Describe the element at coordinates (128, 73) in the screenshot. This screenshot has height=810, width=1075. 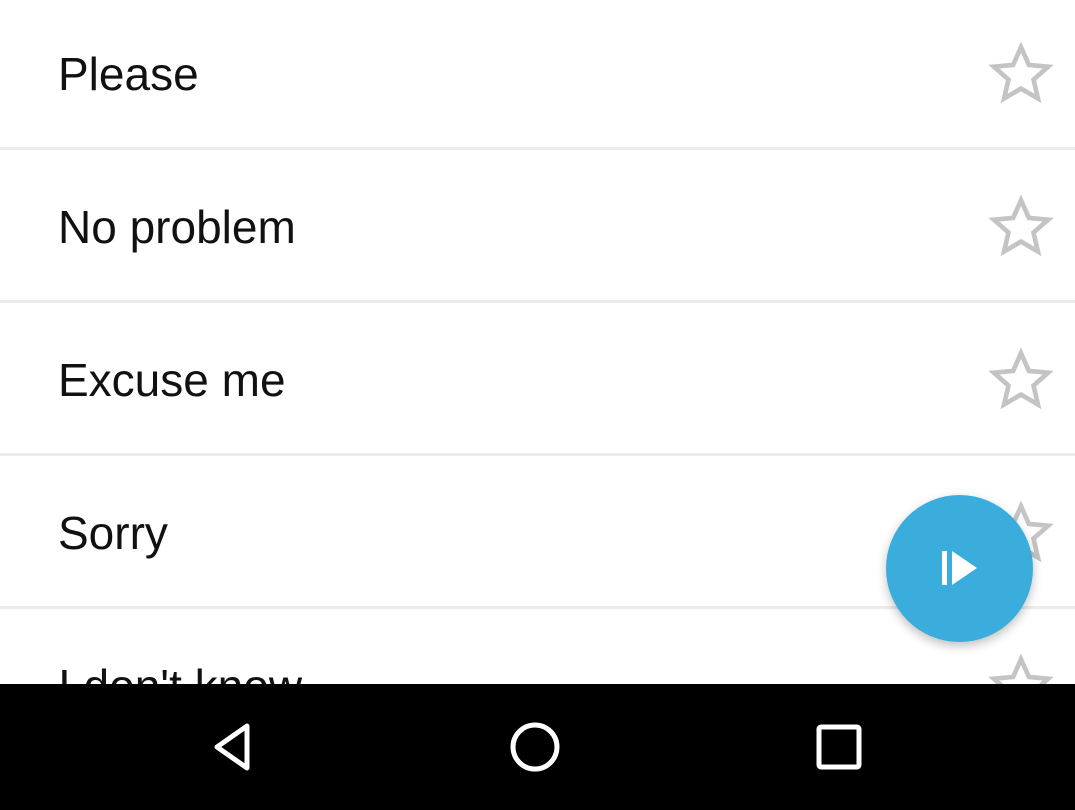
I see `phrase-label: Please` at that location.